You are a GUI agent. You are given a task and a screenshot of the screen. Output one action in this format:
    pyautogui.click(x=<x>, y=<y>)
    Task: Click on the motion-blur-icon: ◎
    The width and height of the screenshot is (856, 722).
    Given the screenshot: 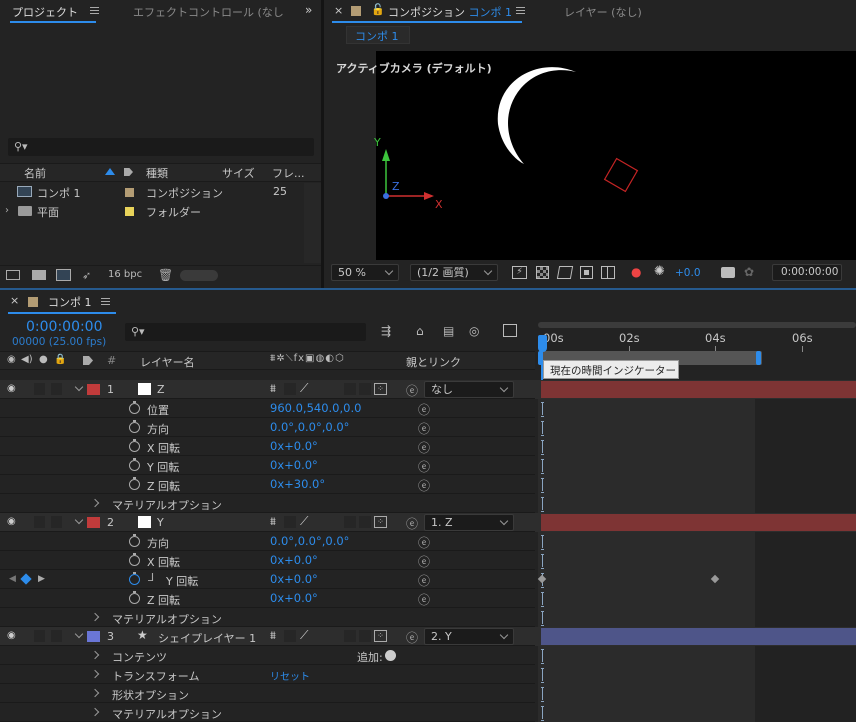 What is the action you would take?
    pyautogui.click(x=474, y=331)
    